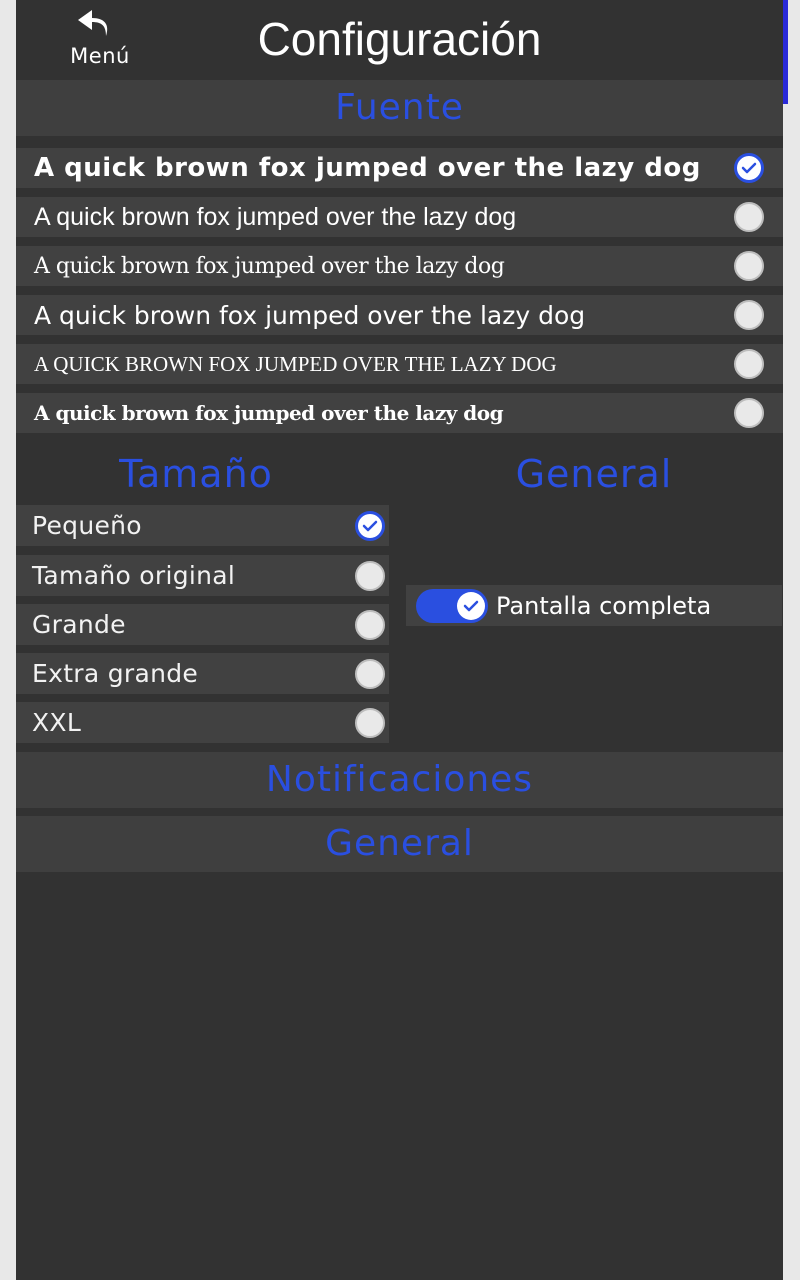  What do you see at coordinates (452, 606) in the screenshot?
I see `fullscreen-toggle` at bounding box center [452, 606].